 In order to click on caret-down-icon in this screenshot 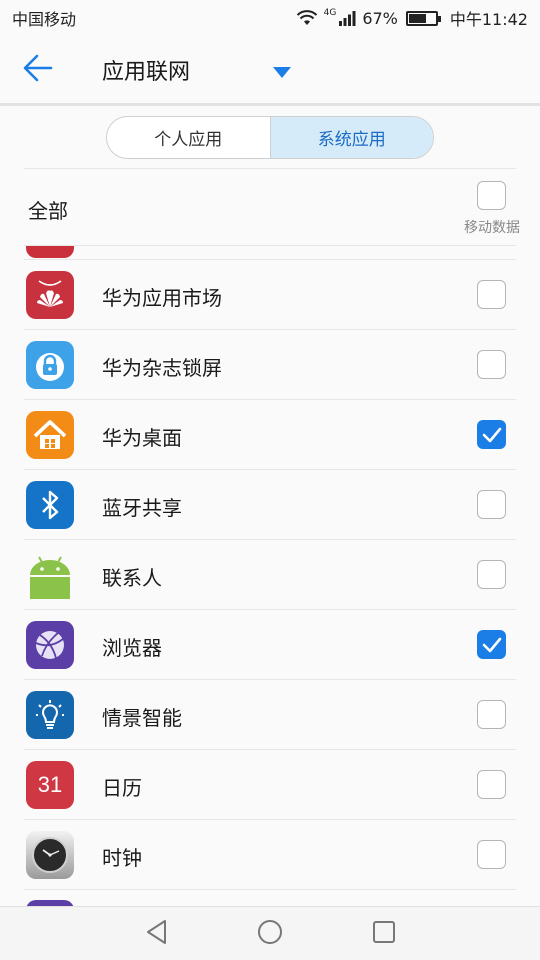, I will do `click(282, 72)`.